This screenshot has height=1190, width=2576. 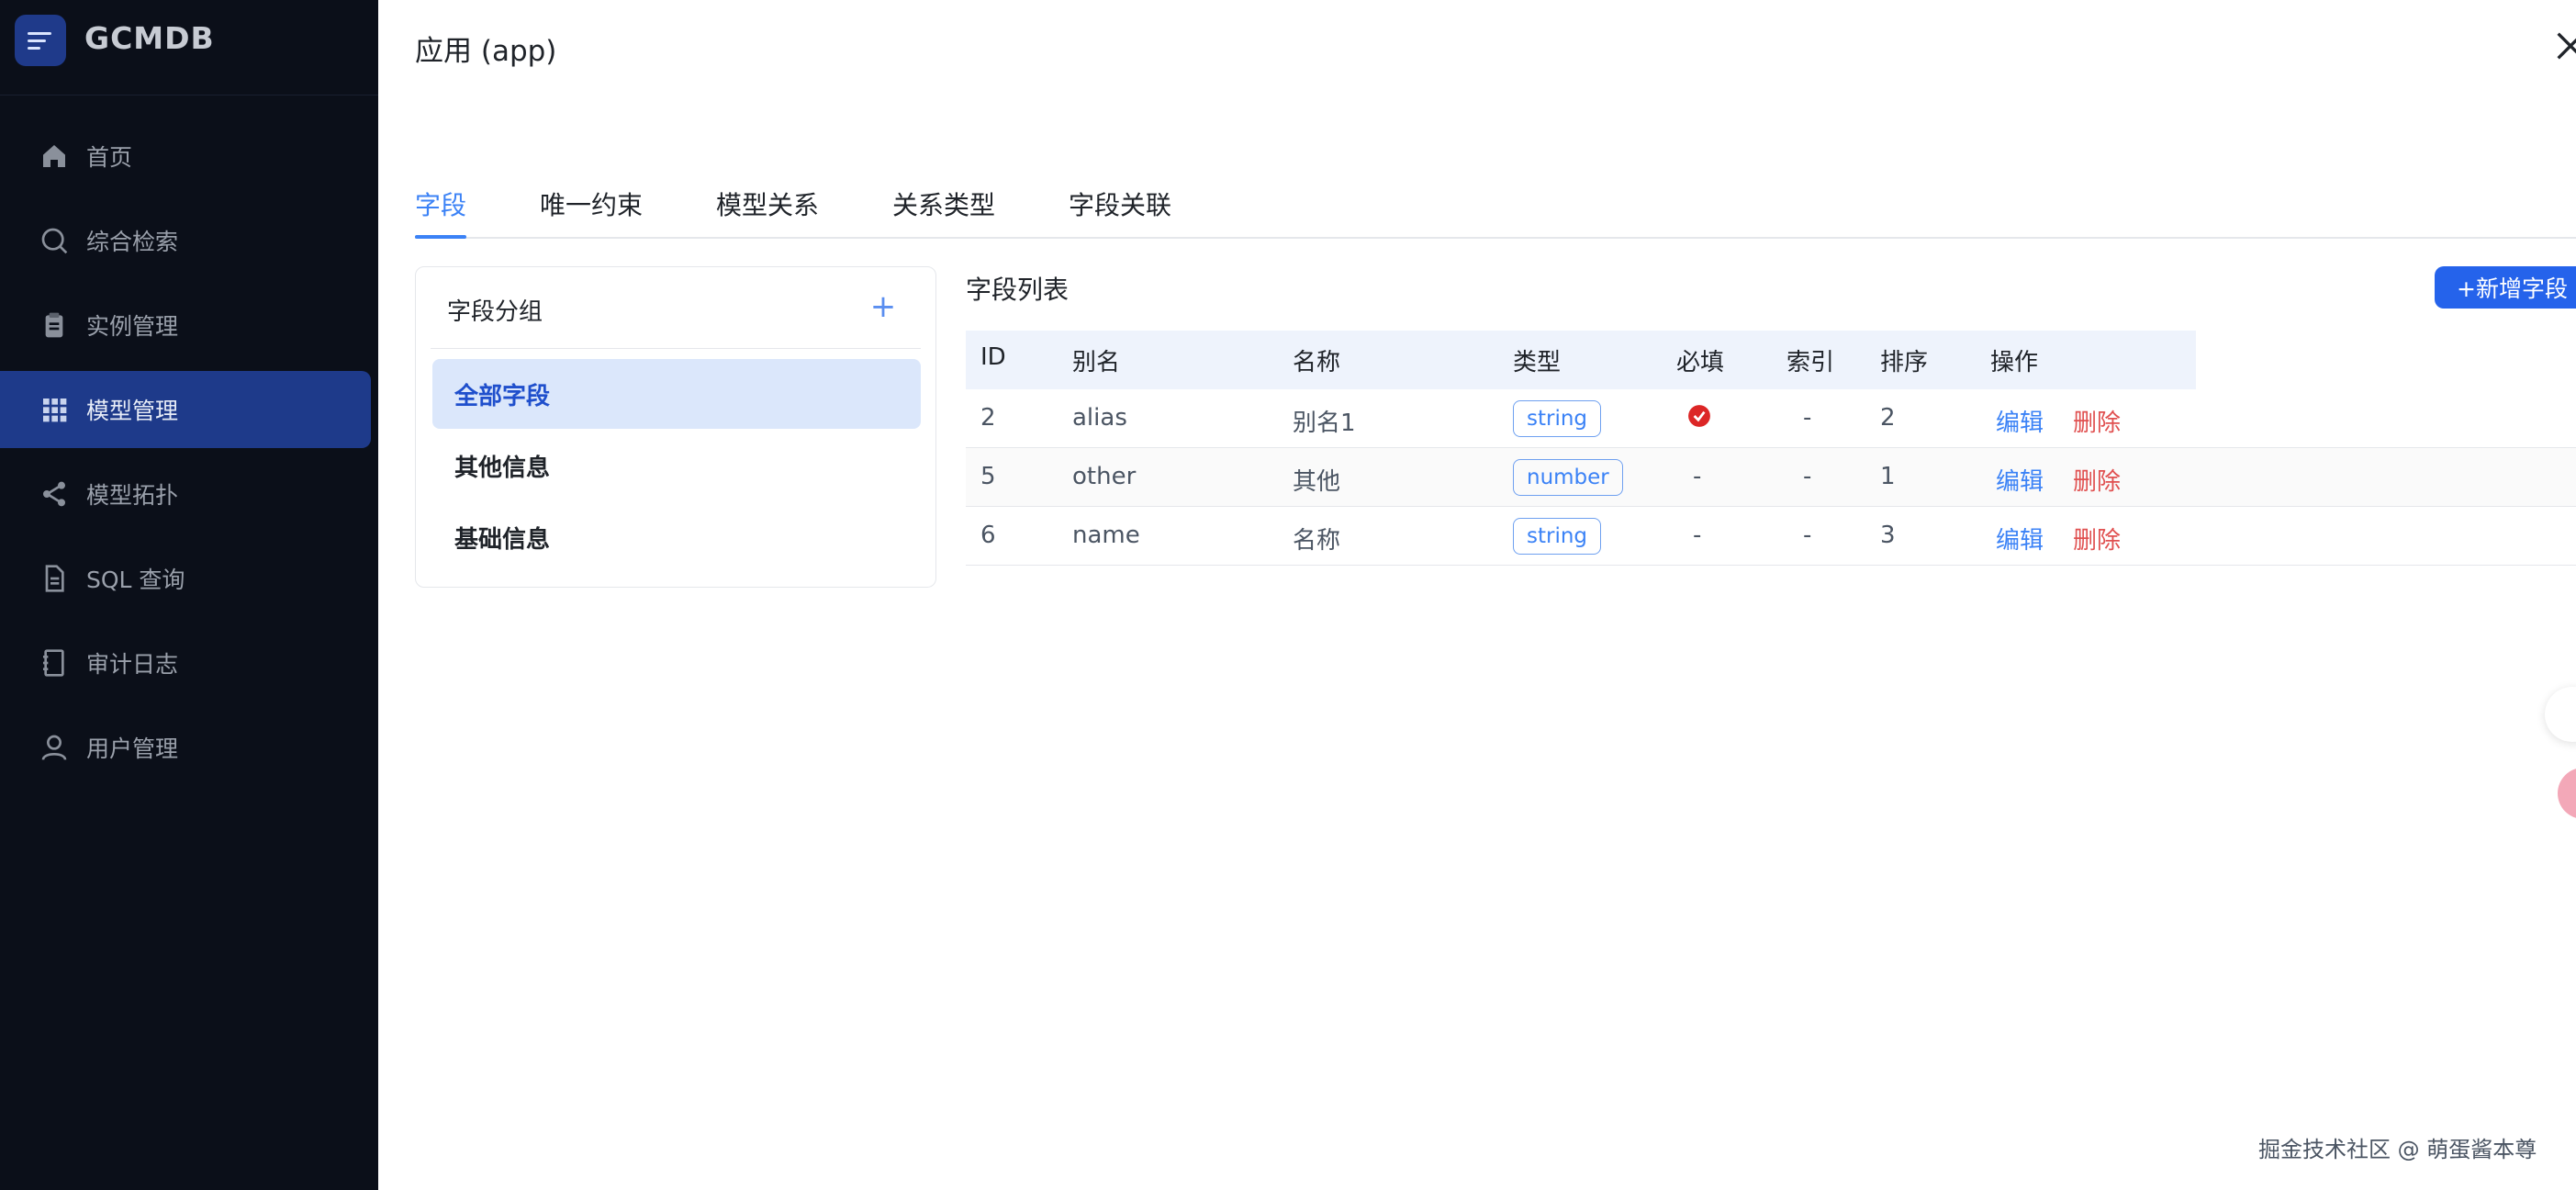 What do you see at coordinates (1537, 362) in the screenshot?
I see `column-header: 类型` at bounding box center [1537, 362].